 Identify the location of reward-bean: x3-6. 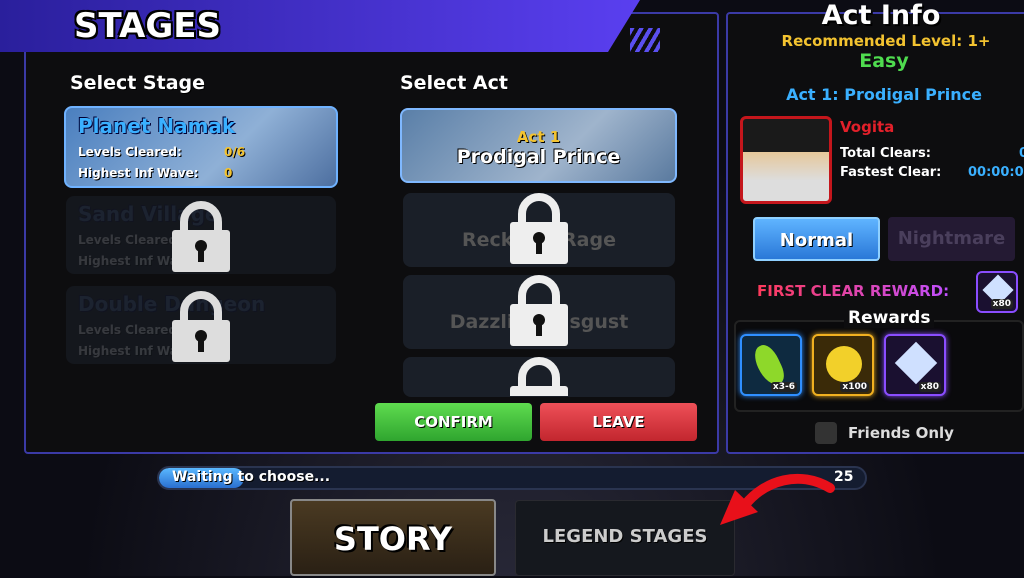
(771, 365).